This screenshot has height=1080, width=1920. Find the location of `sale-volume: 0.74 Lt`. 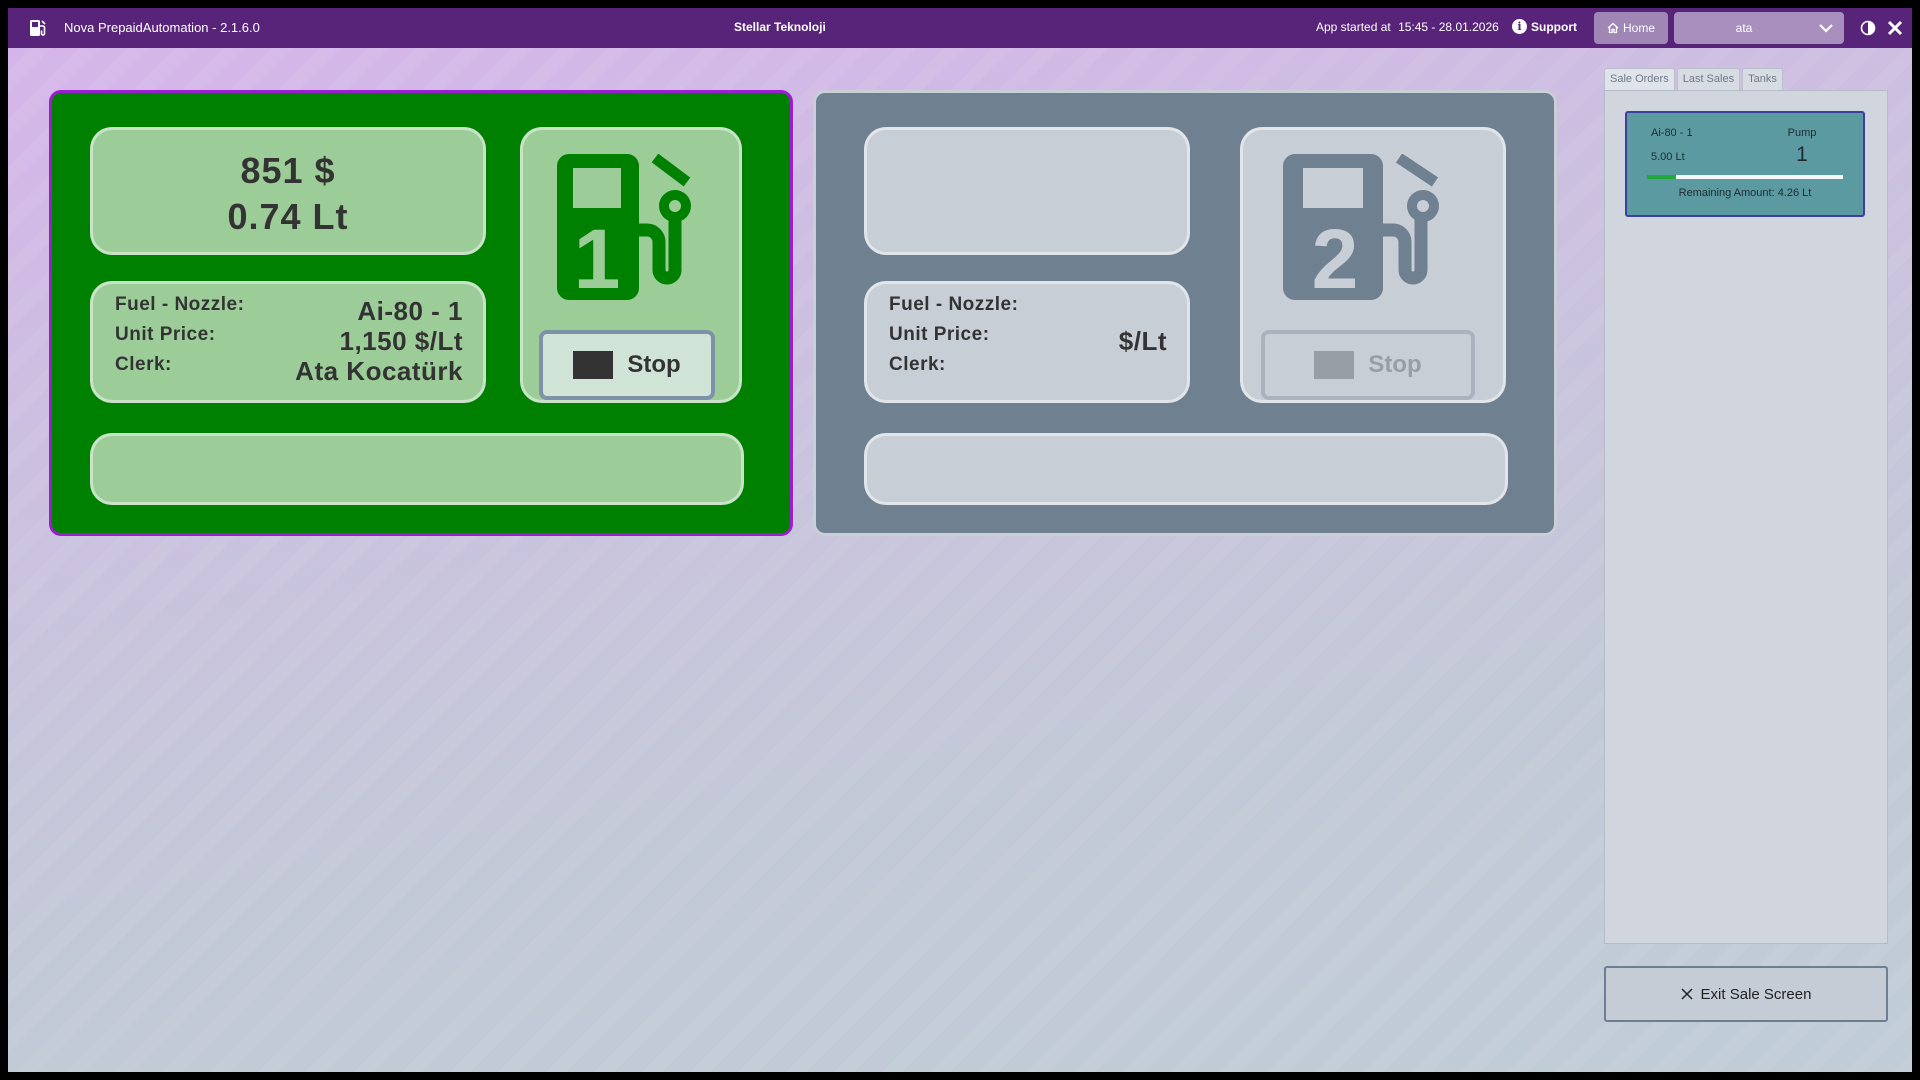

sale-volume: 0.74 Lt is located at coordinates (288, 216).